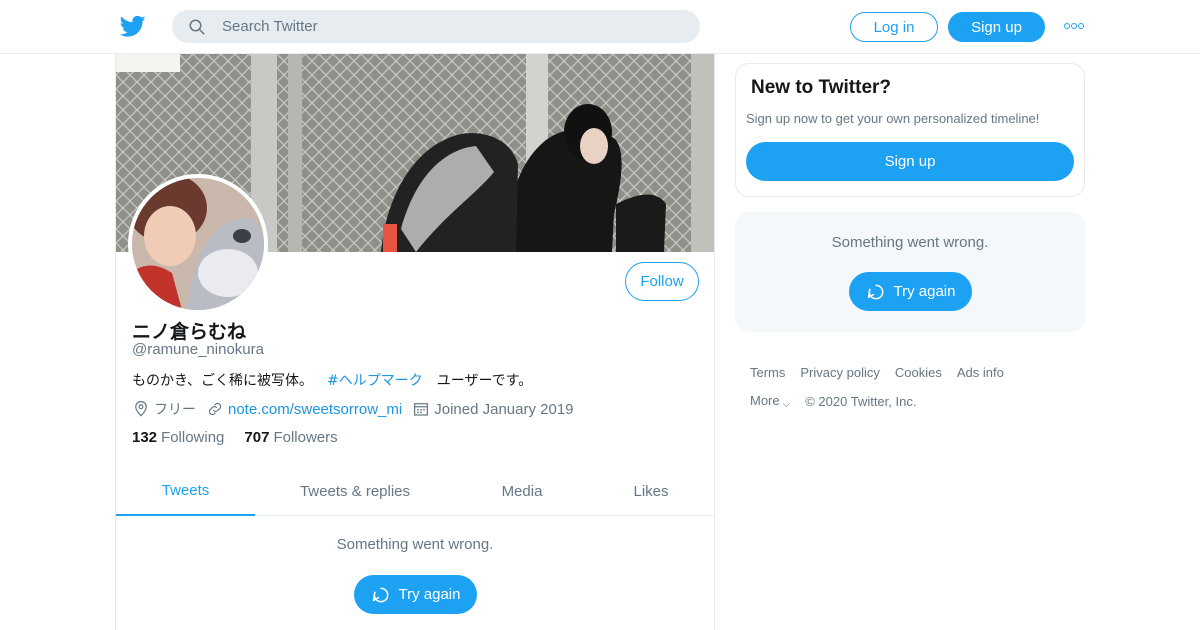 The height and width of the screenshot is (630, 1200). Describe the element at coordinates (235, 437) in the screenshot. I see `profile-counts: 132 Following 707 Followers` at that location.